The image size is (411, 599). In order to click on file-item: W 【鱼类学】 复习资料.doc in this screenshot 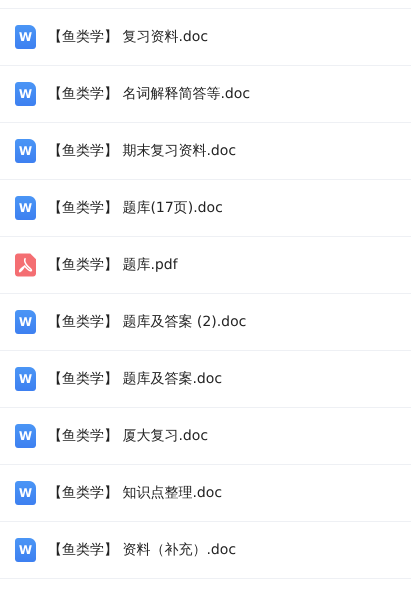, I will do `click(205, 36)`.